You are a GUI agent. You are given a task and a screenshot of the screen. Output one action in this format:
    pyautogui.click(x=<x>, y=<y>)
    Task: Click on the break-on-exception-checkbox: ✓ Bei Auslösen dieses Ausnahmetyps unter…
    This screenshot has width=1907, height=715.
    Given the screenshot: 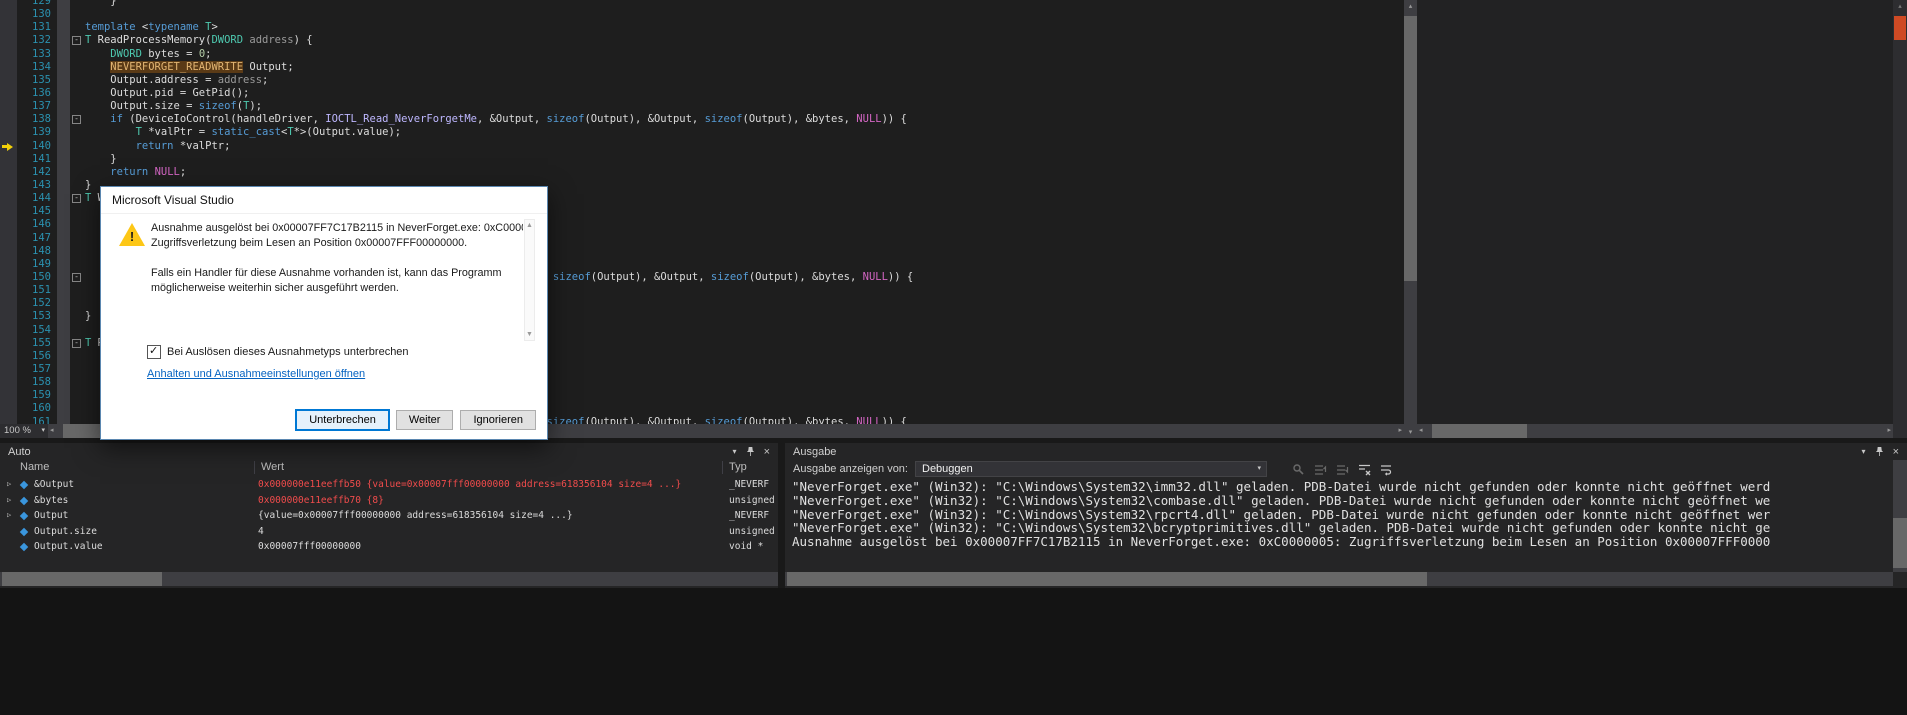 What is the action you would take?
    pyautogui.click(x=278, y=352)
    